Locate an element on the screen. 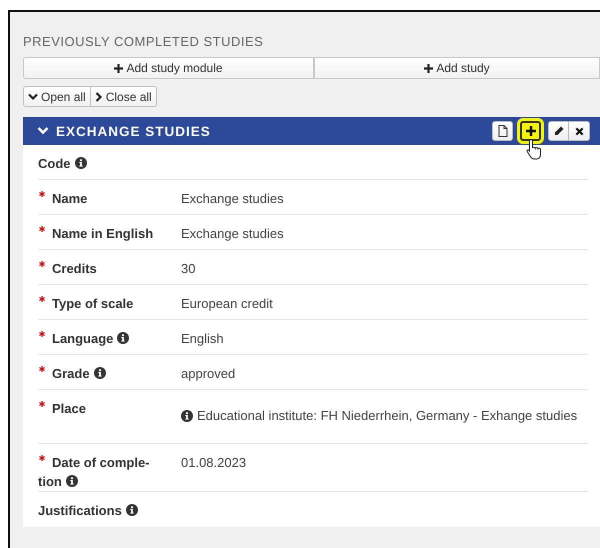 The width and height of the screenshot is (600, 548). pencil-icon is located at coordinates (559, 131).